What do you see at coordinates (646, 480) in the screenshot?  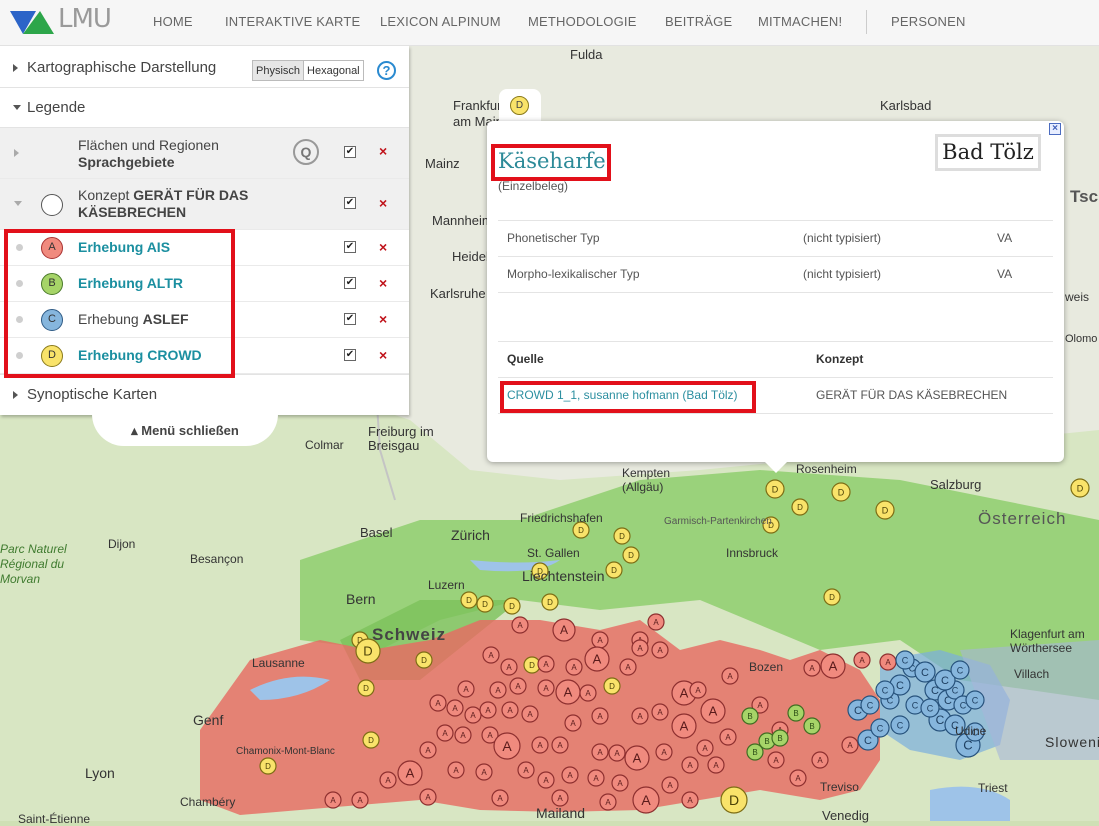 I see `map-label: Kempten (Allgäu)` at bounding box center [646, 480].